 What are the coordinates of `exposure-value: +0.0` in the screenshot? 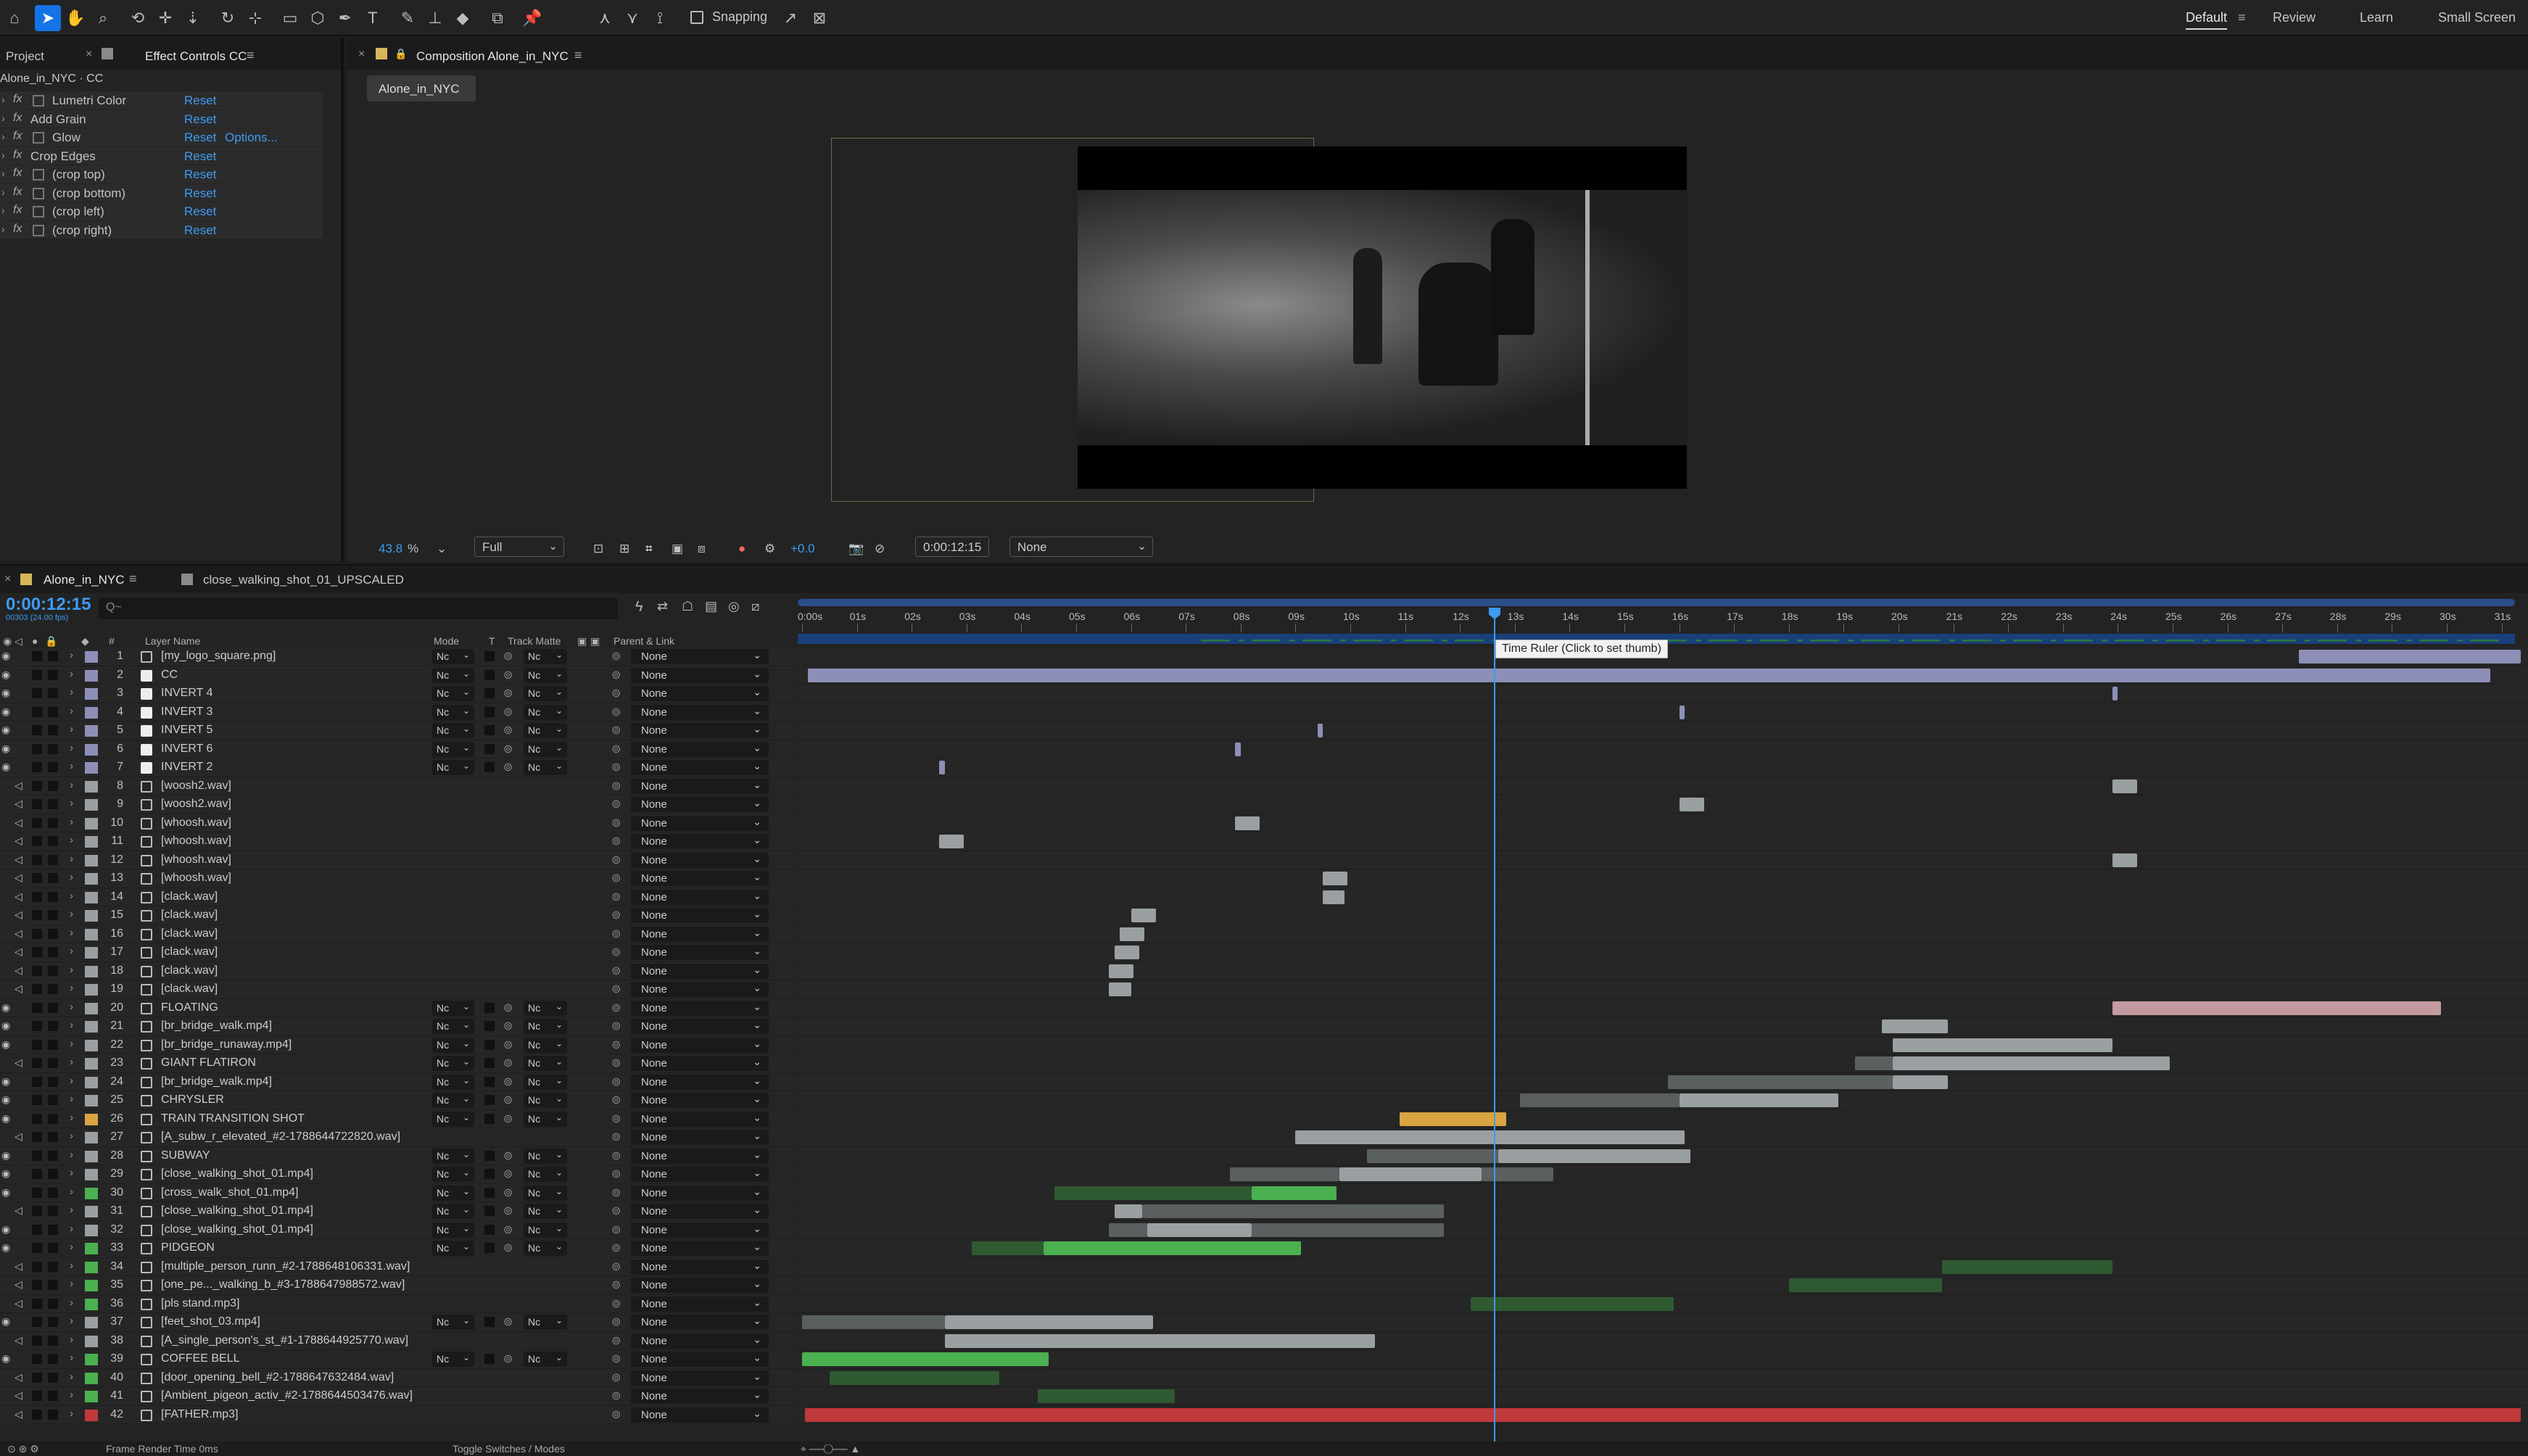 It's located at (802, 549).